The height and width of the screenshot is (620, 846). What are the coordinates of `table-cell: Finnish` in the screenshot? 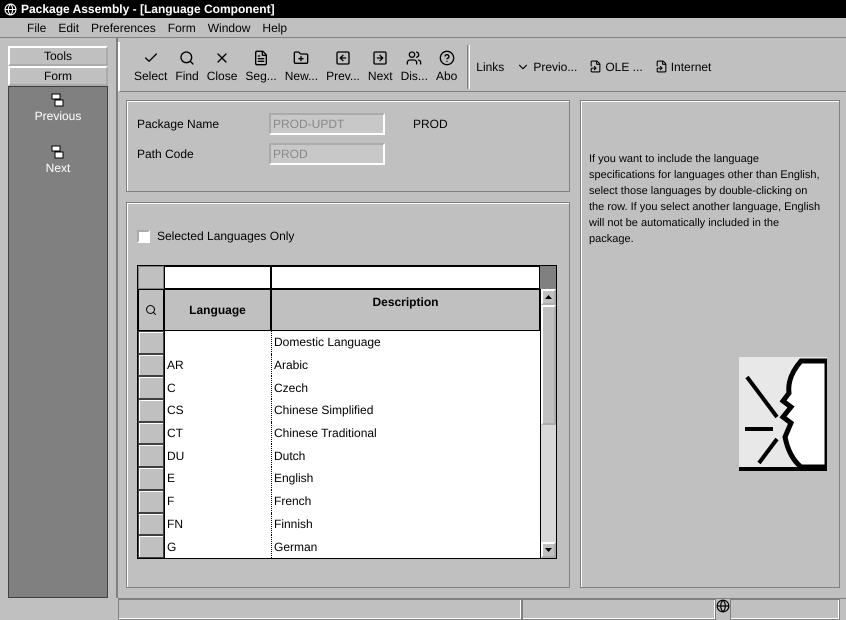 It's located at (405, 524).